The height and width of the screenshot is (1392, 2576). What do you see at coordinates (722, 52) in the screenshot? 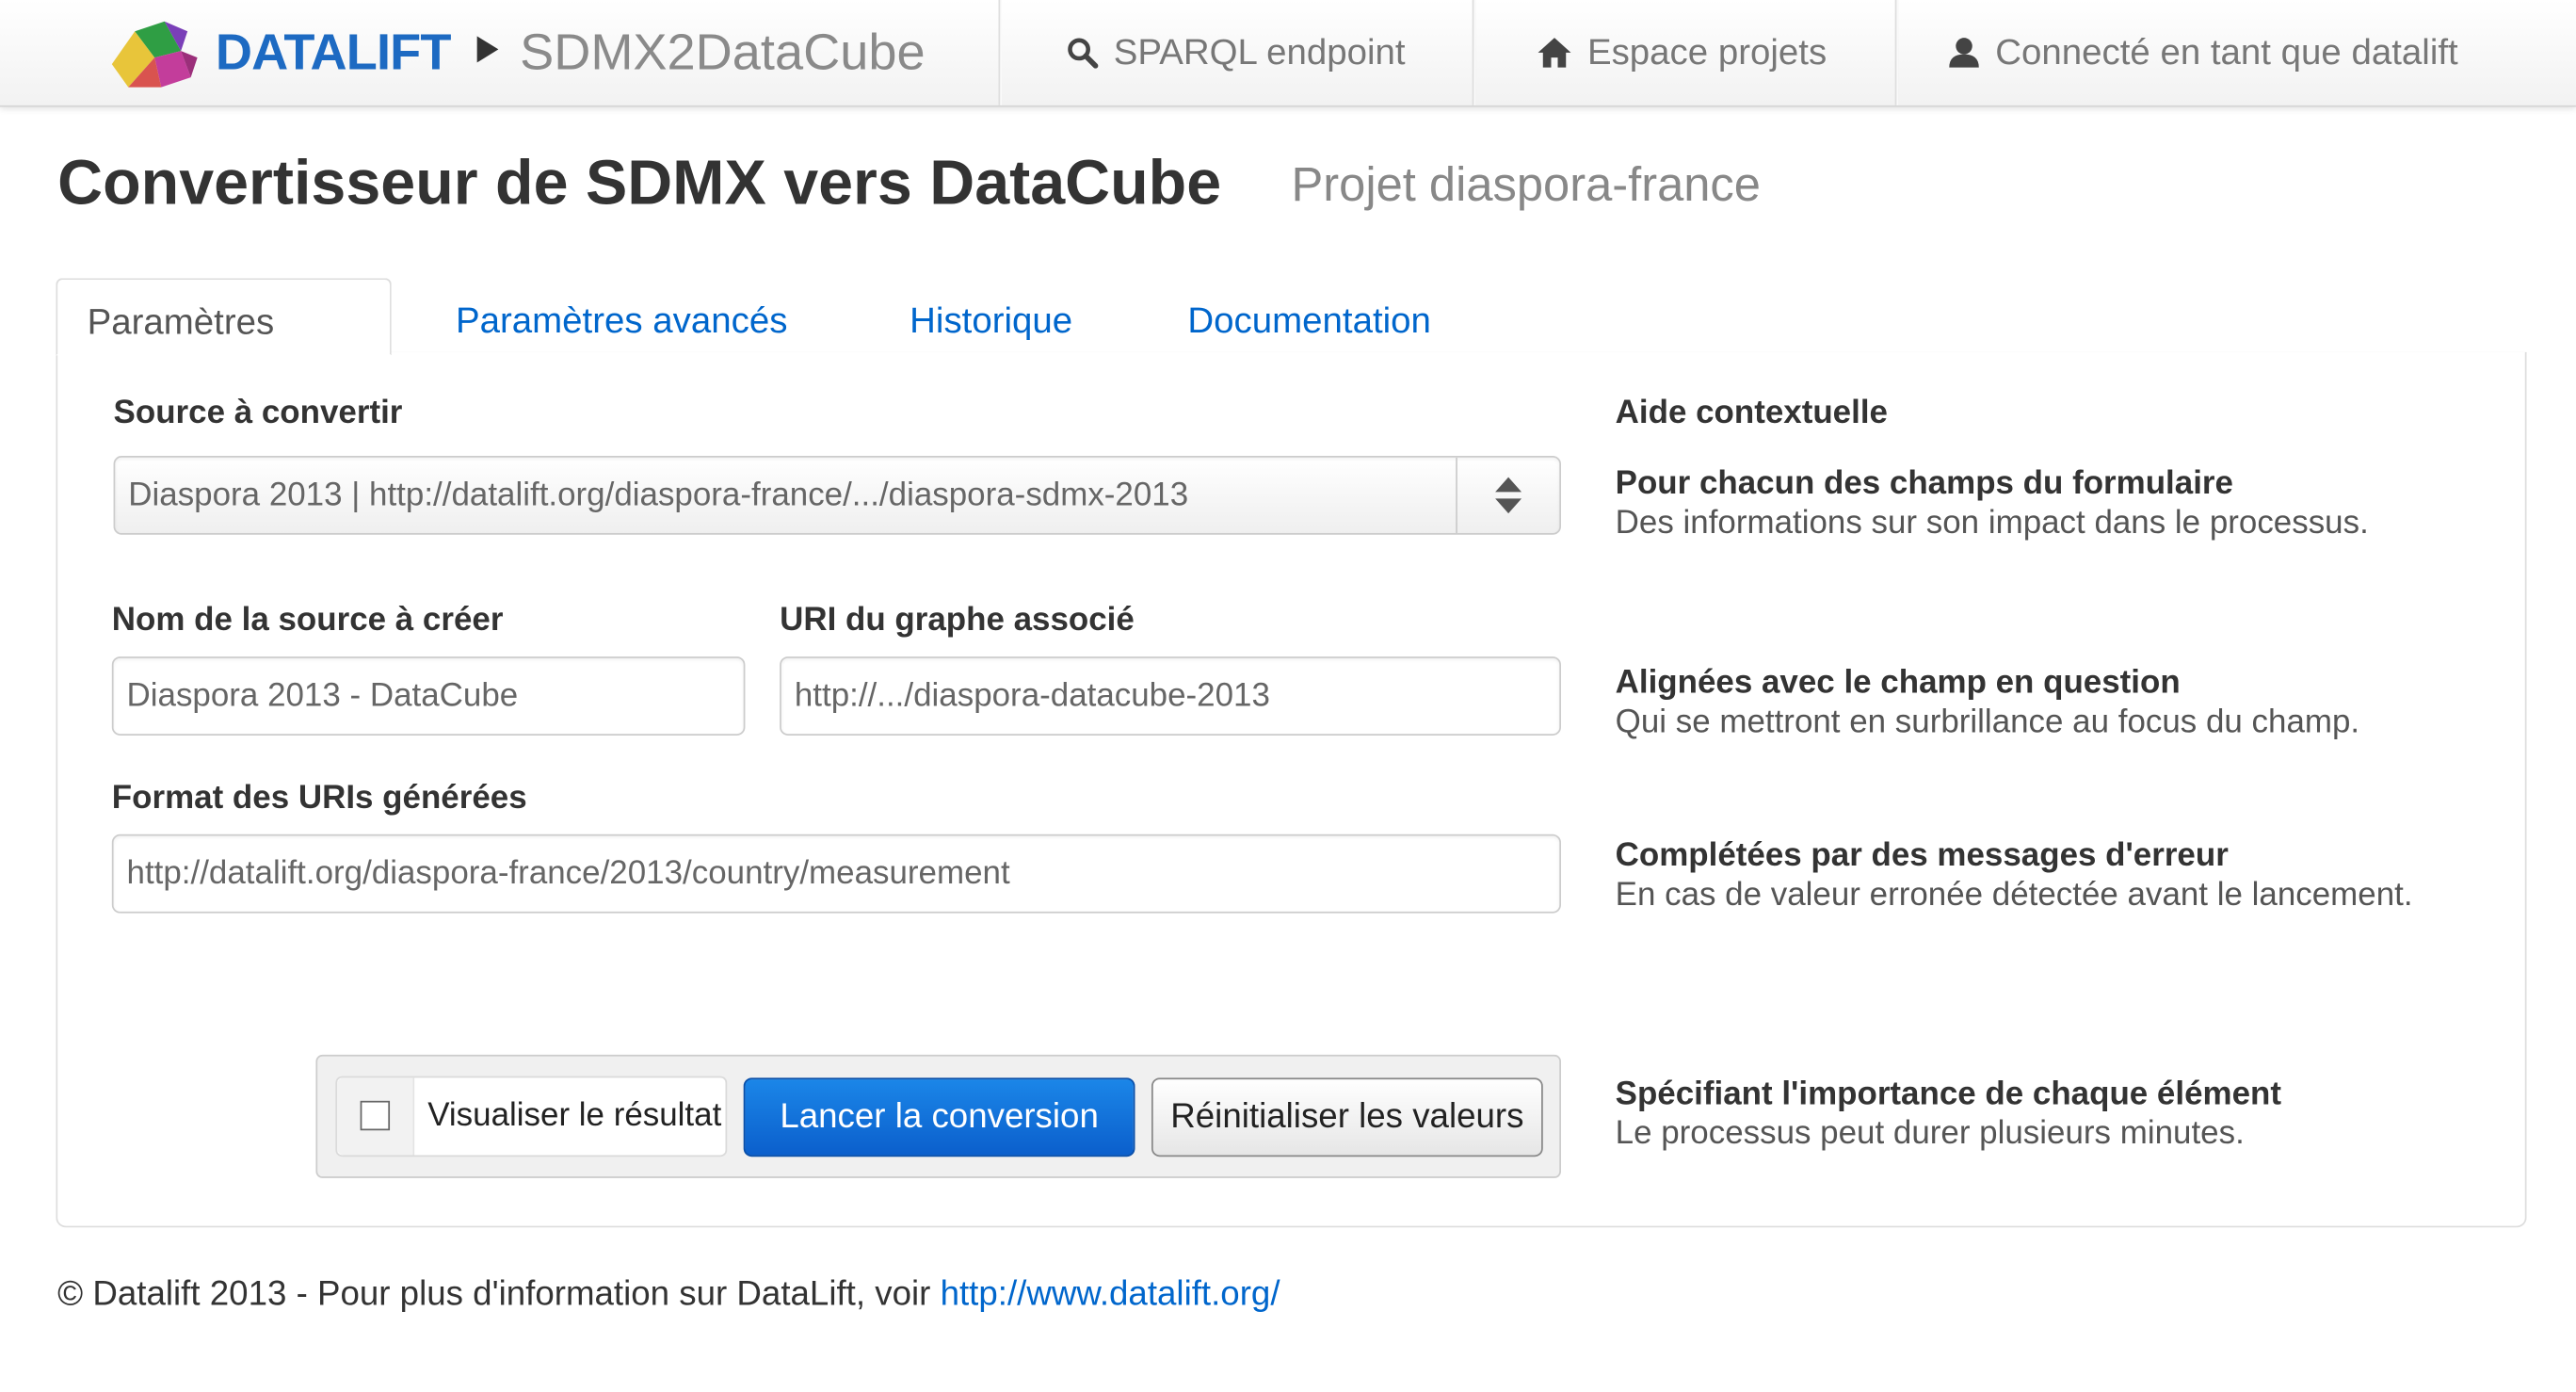
I see `module-name: SDMX2DataCube` at bounding box center [722, 52].